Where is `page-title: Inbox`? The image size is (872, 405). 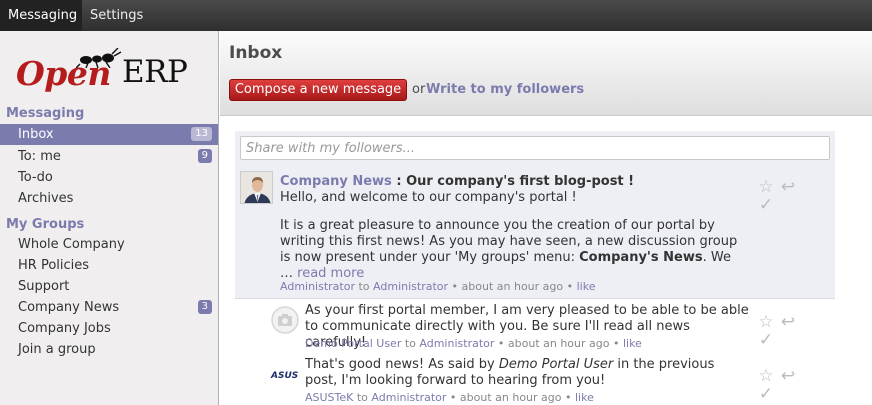 page-title: Inbox is located at coordinates (256, 53).